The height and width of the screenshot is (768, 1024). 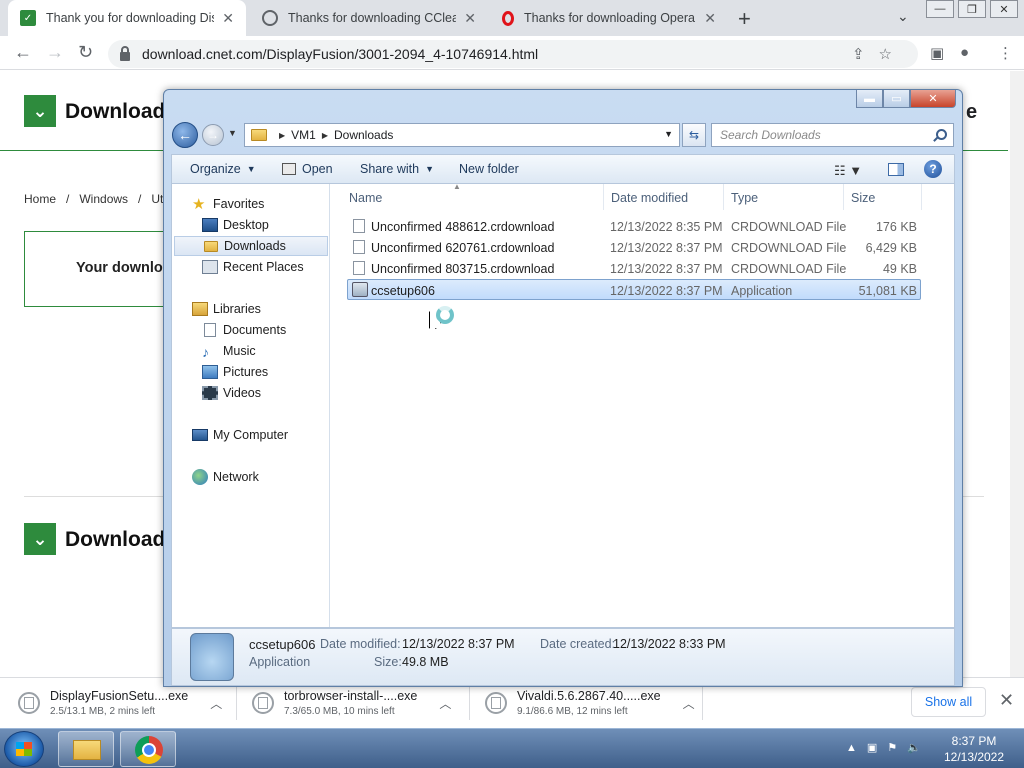 What do you see at coordinates (363, 135) in the screenshot?
I see `breadcrumb-item: Downloads` at bounding box center [363, 135].